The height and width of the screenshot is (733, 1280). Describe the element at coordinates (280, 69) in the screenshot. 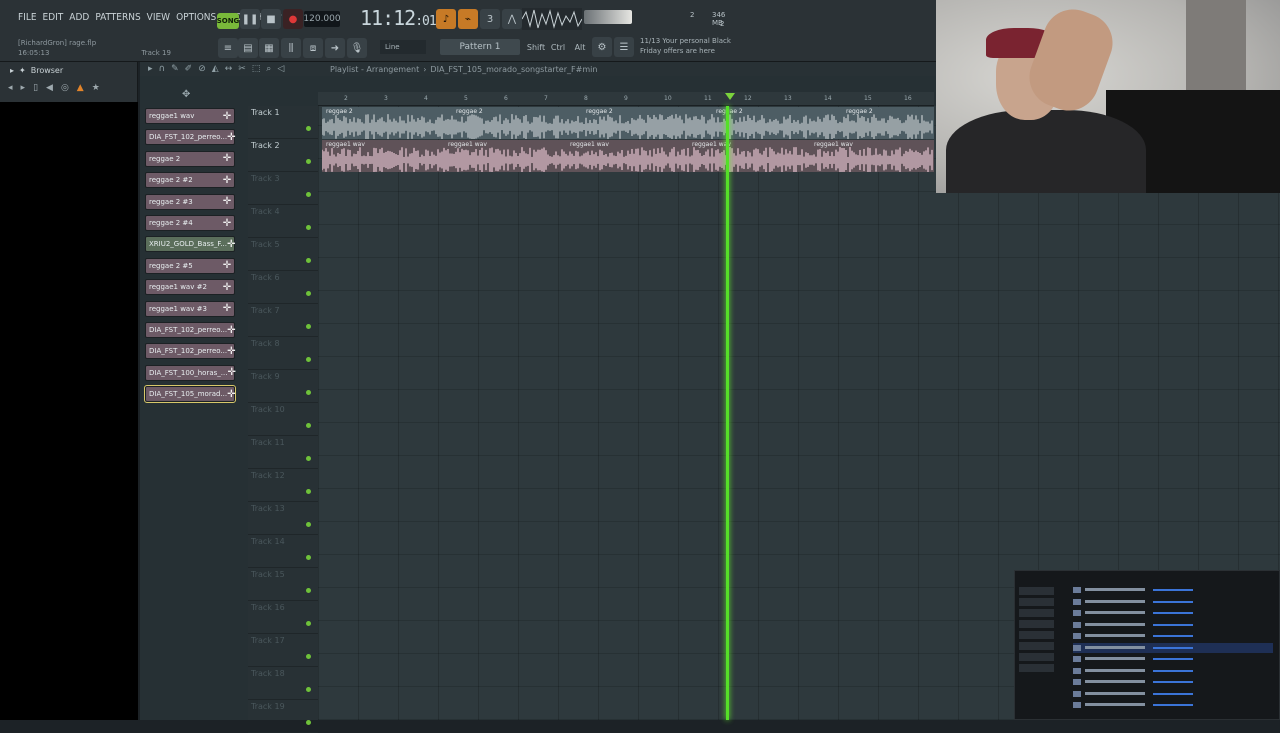

I see `playback-icon: ◁` at that location.